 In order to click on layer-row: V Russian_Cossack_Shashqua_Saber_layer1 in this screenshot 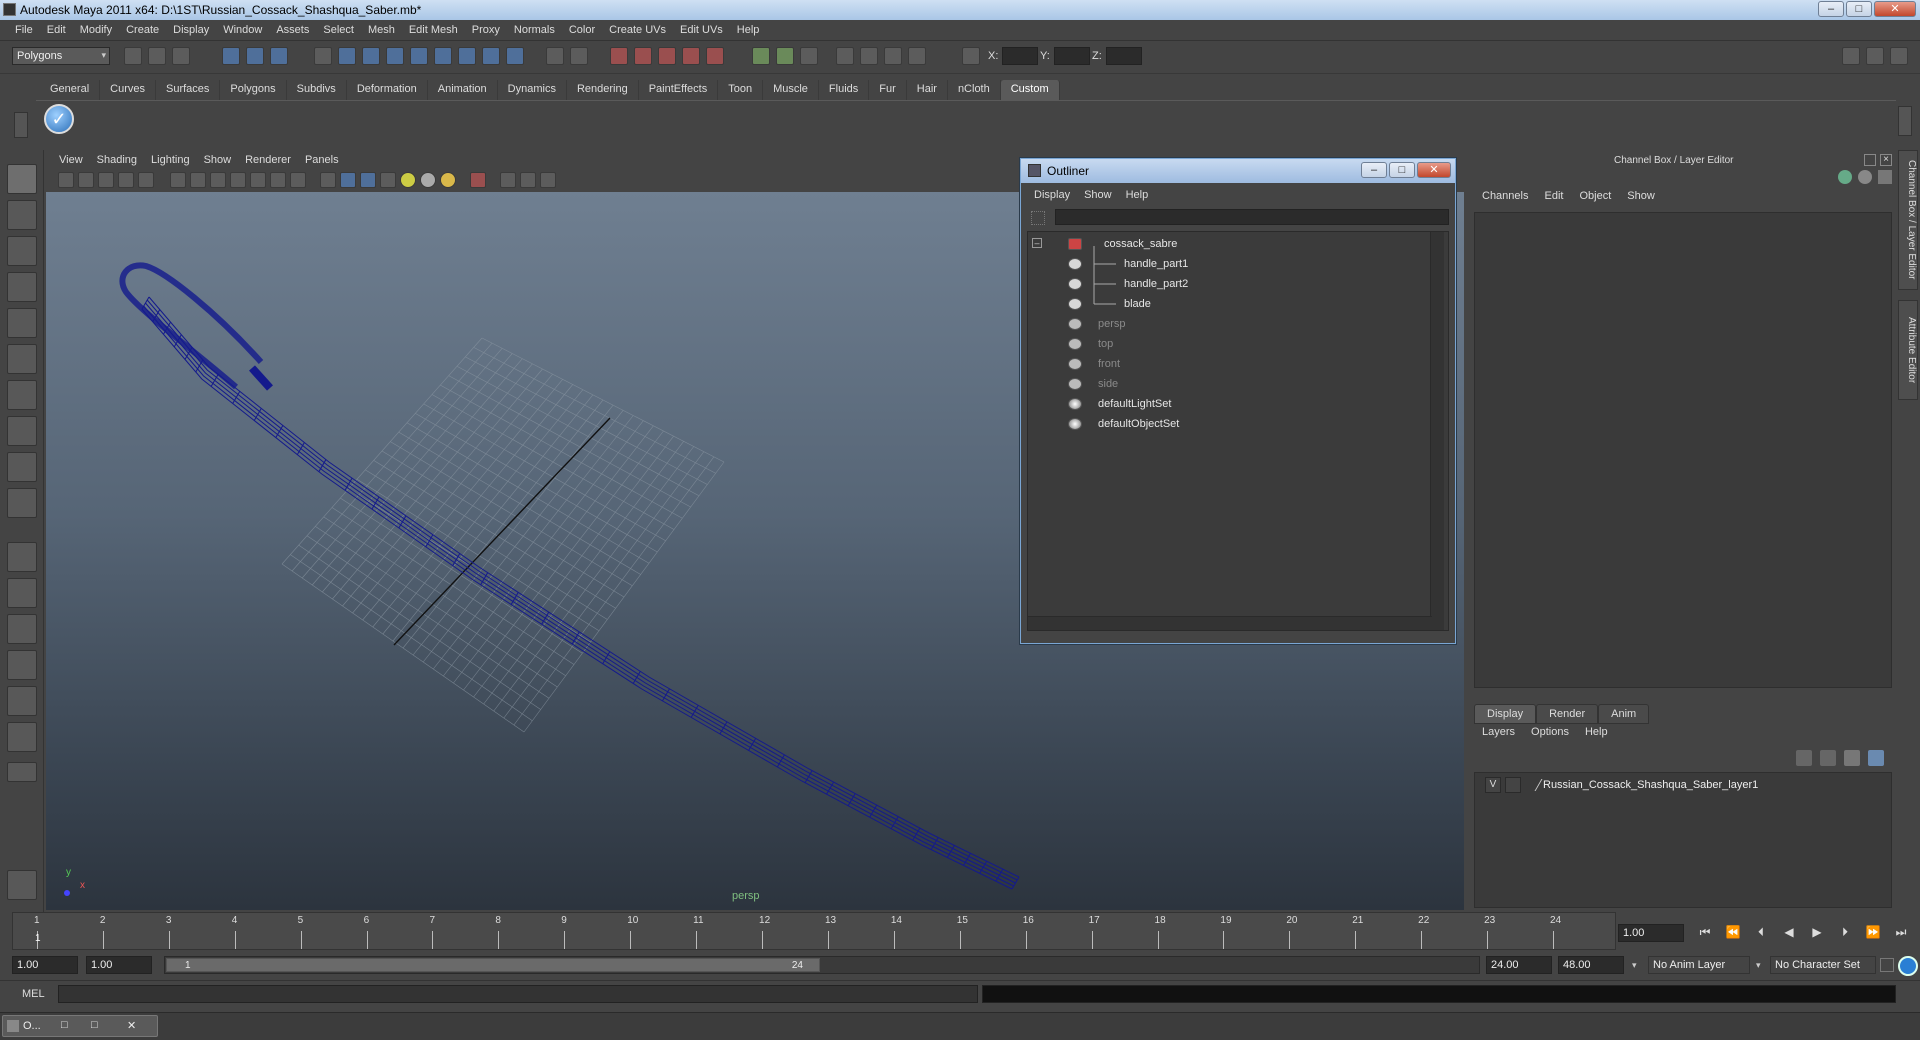, I will do `click(1683, 785)`.